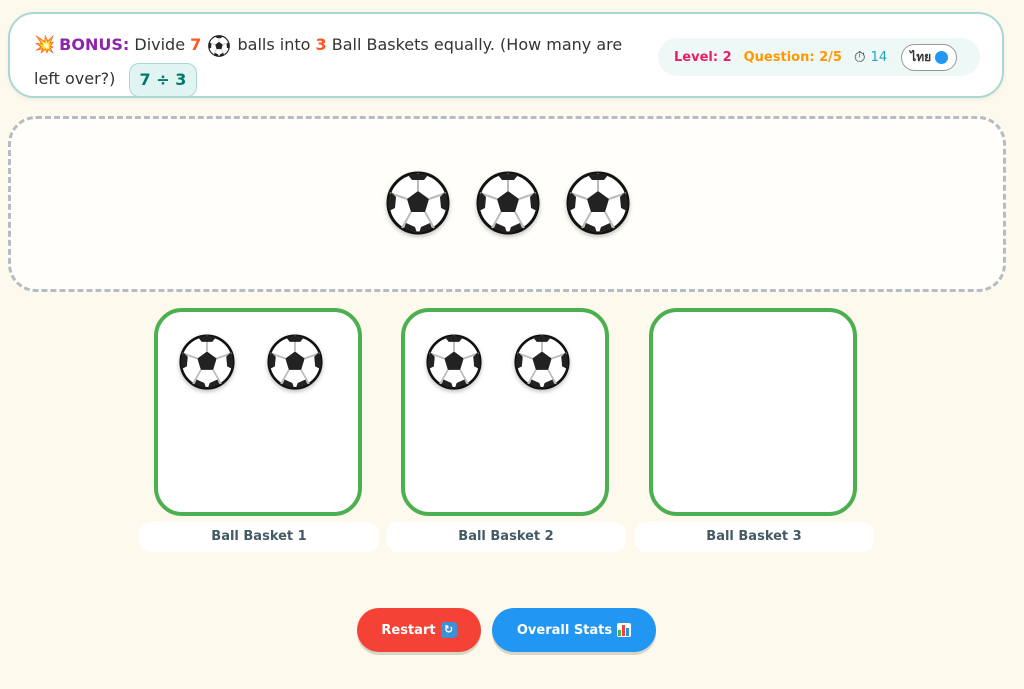 The height and width of the screenshot is (689, 1024). What do you see at coordinates (879, 57) in the screenshot?
I see `timer-value: 14` at bounding box center [879, 57].